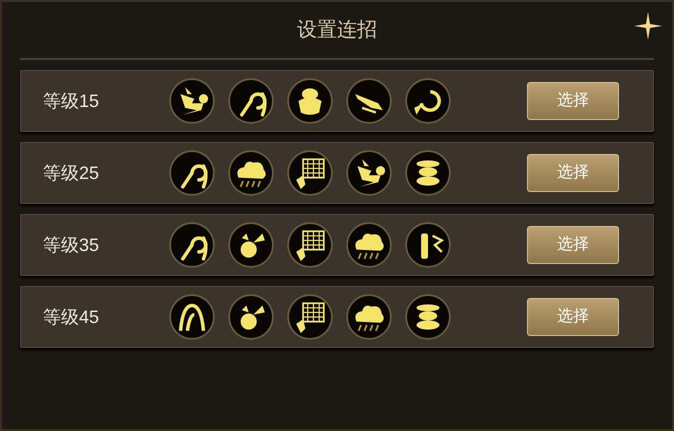 This screenshot has width=674, height=431. I want to click on dialog-title: 设置连招, so click(337, 30).